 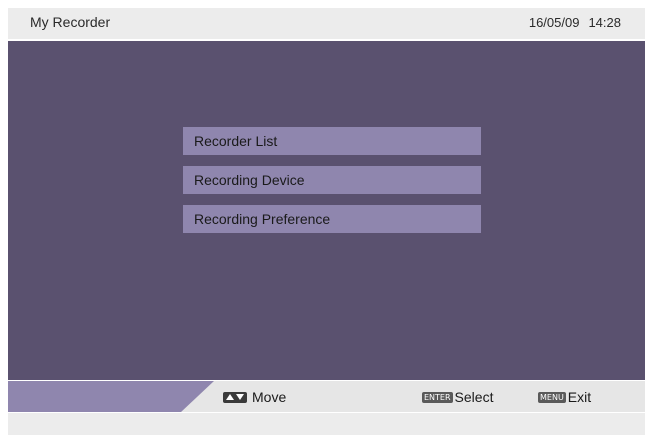 What do you see at coordinates (579, 397) in the screenshot?
I see `exit-label: Exit` at bounding box center [579, 397].